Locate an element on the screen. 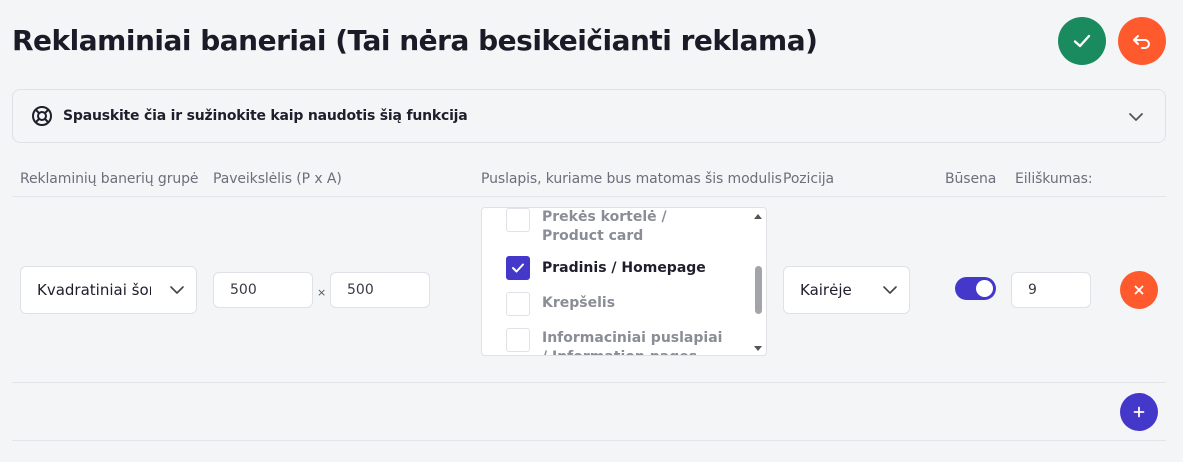  scroll-down-icon is located at coordinates (758, 348).